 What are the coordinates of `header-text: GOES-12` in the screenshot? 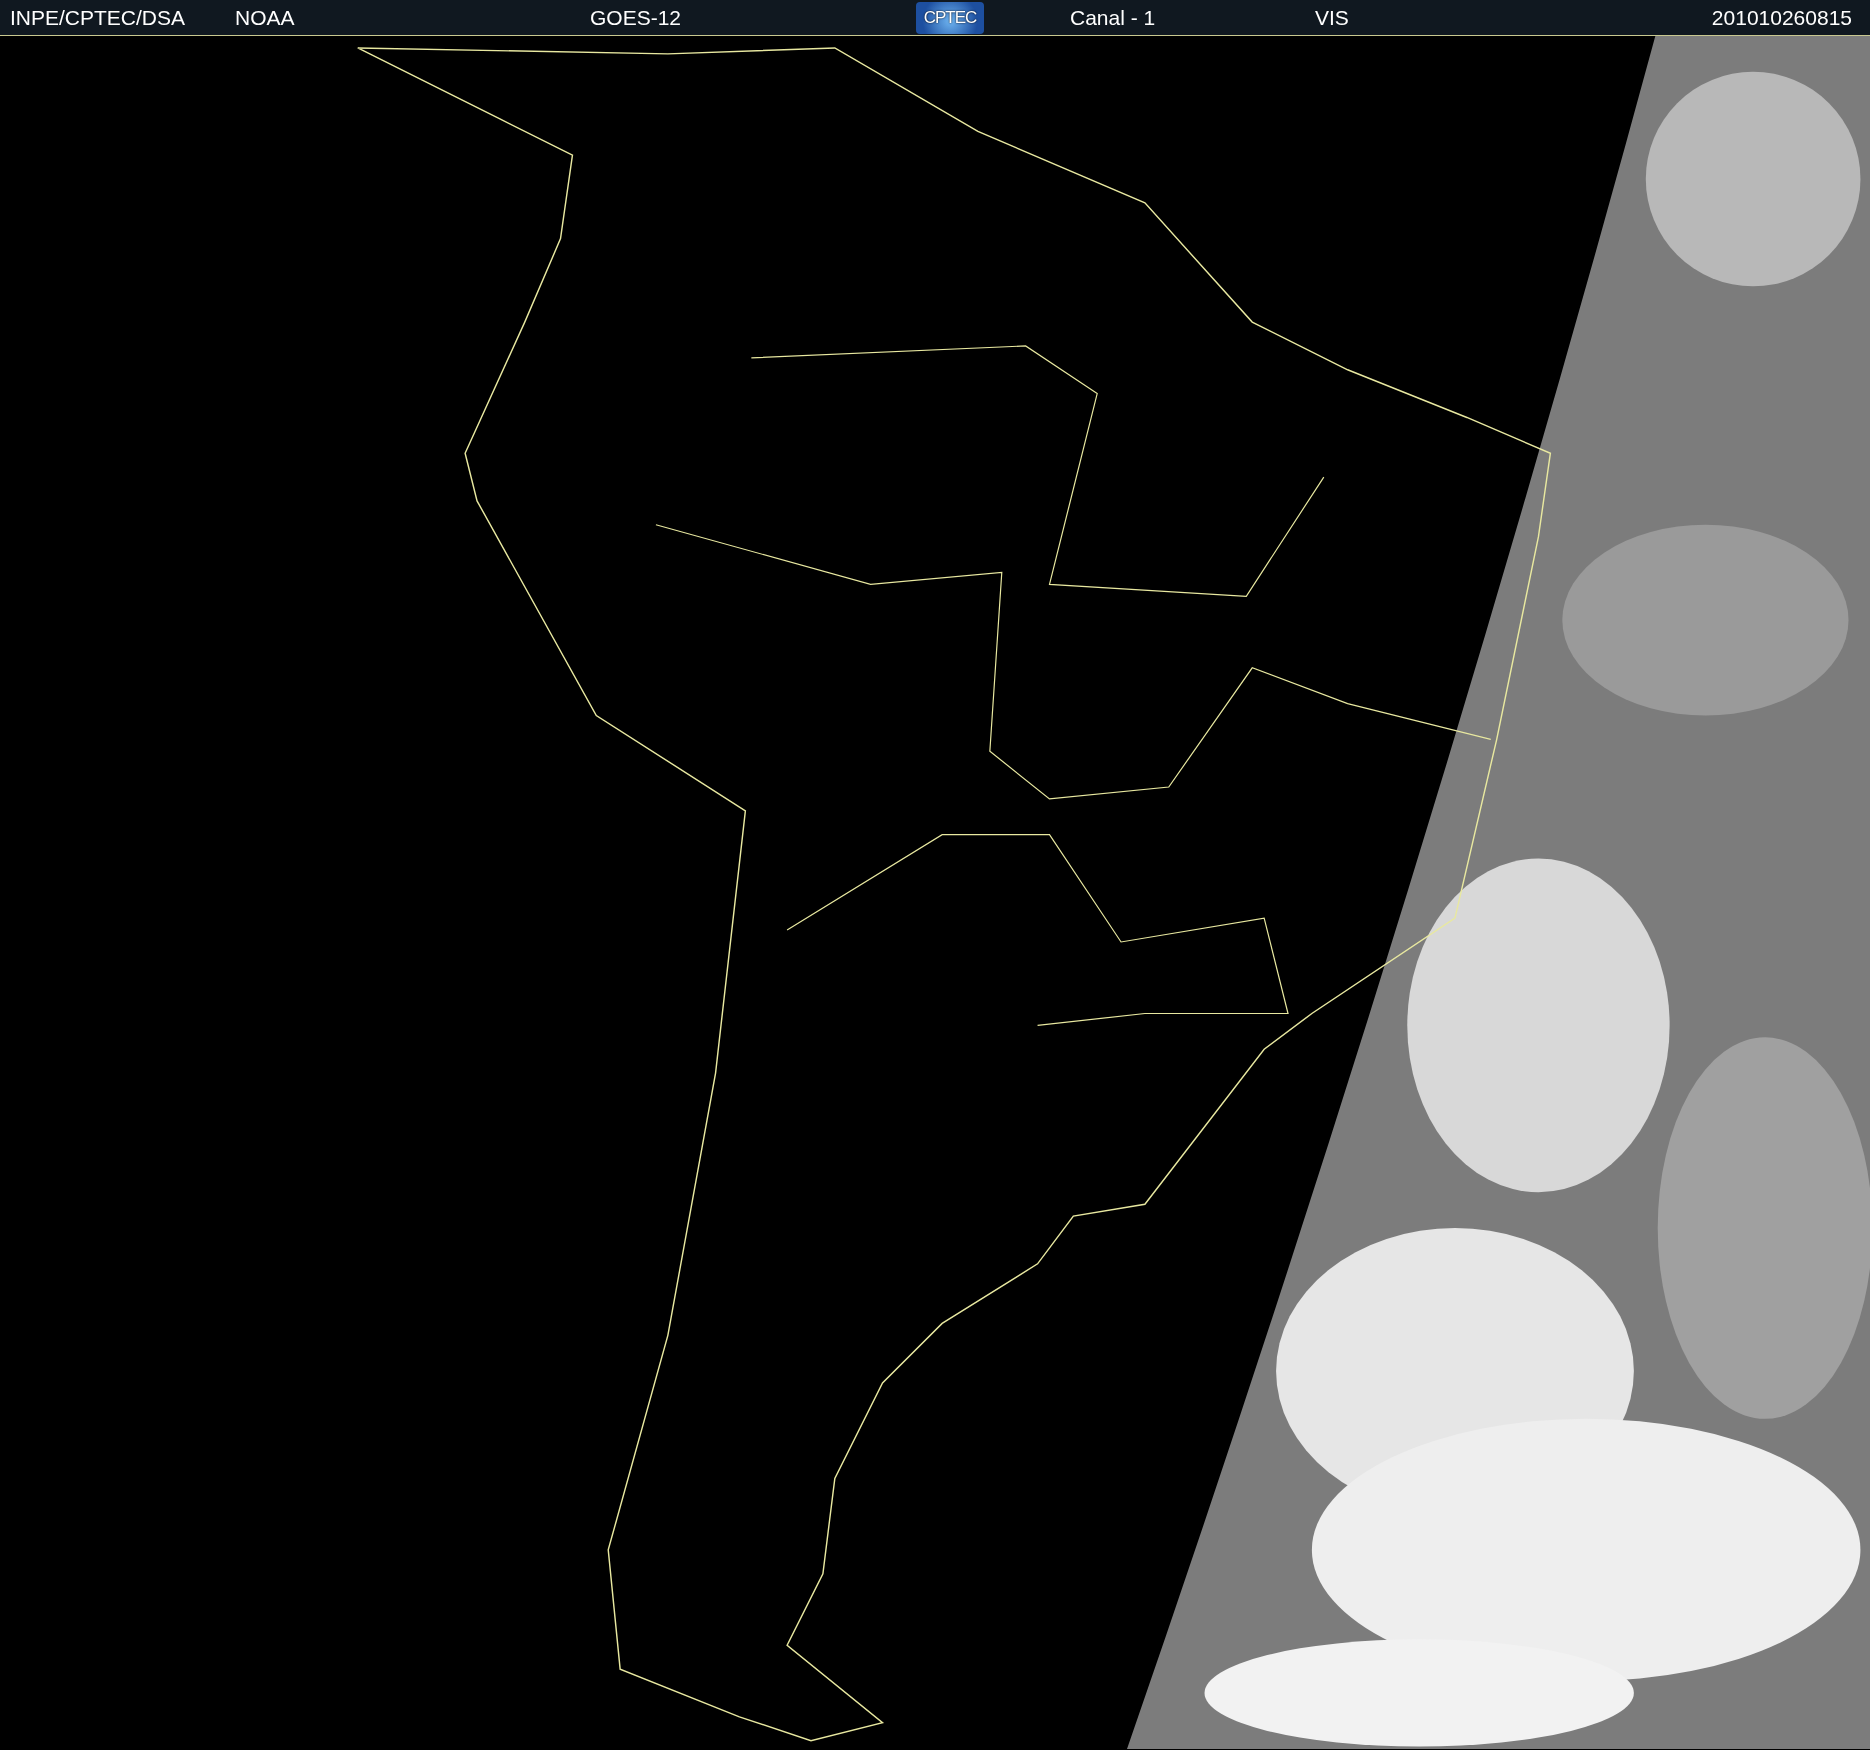 It's located at (636, 17).